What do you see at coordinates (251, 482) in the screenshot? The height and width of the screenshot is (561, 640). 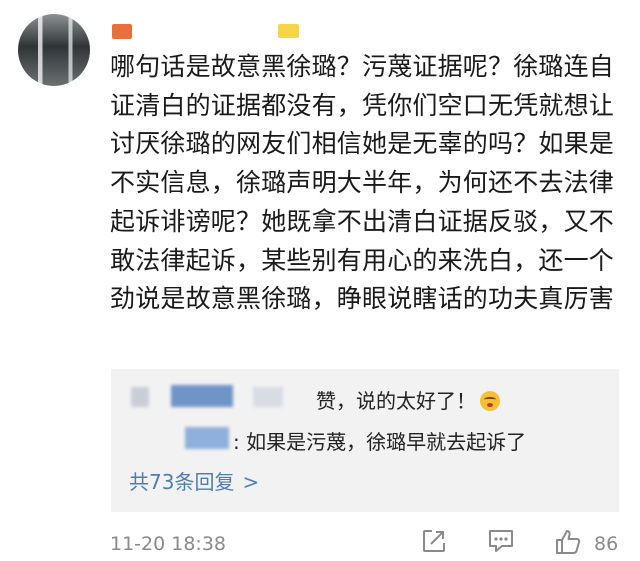 I see `chevron-right-icon: >` at bounding box center [251, 482].